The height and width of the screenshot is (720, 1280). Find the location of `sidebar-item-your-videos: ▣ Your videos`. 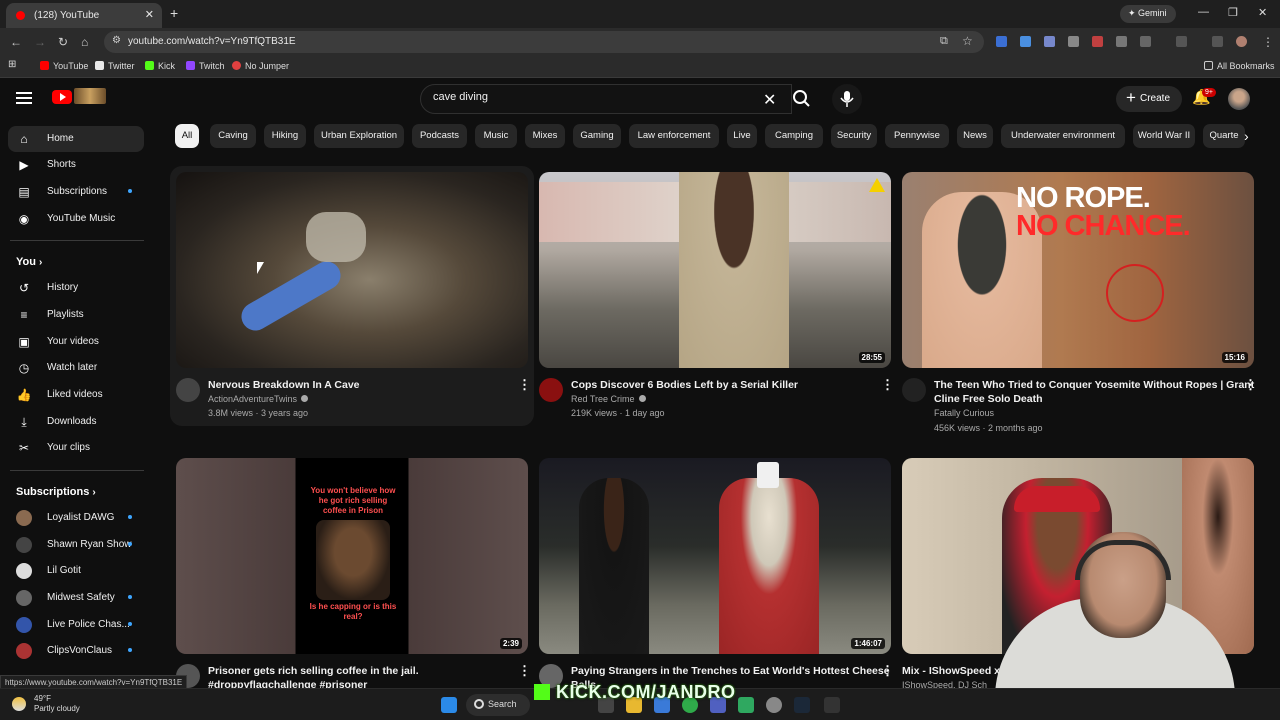

sidebar-item-your-videos: ▣ Your videos is located at coordinates (76, 342).